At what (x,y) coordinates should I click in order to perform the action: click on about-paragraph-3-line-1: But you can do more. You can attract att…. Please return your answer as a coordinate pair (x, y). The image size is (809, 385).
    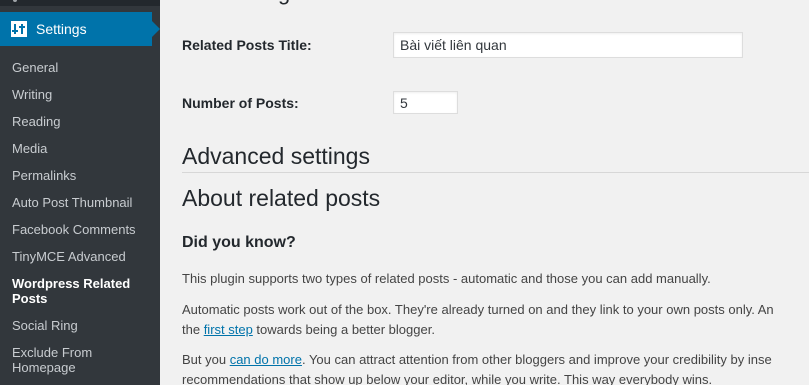
    Looking at the image, I should click on (495, 360).